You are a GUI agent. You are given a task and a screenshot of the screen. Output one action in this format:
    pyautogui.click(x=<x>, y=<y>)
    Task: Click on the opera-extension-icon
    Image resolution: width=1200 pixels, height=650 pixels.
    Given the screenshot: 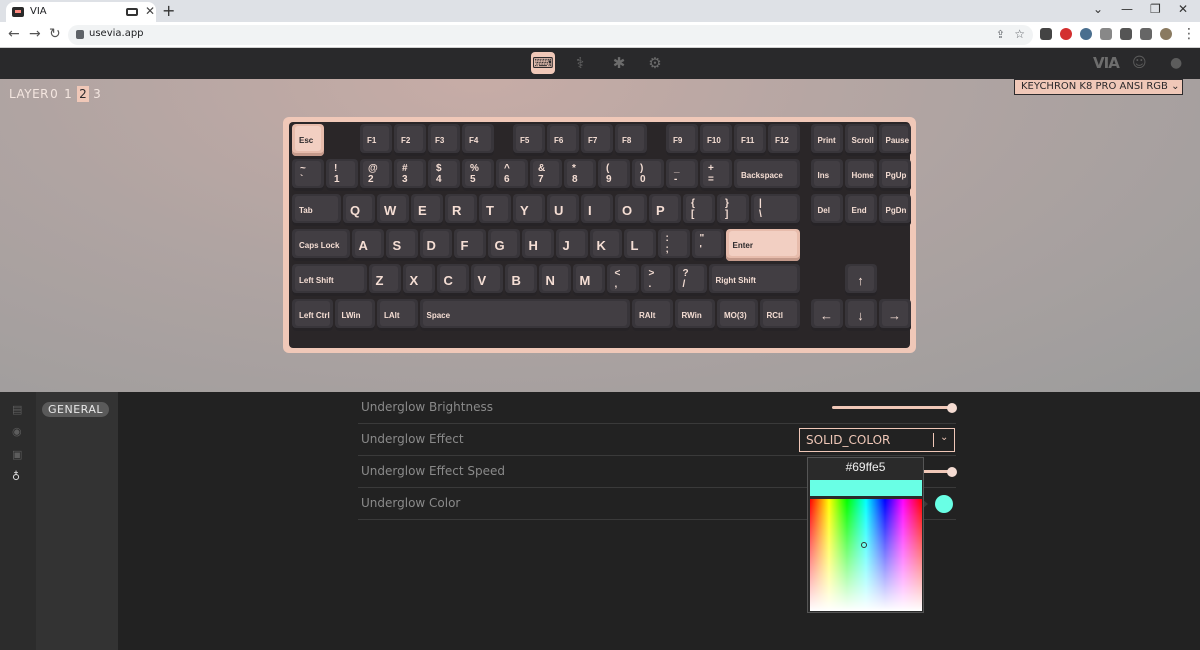 What is the action you would take?
    pyautogui.click(x=1066, y=34)
    